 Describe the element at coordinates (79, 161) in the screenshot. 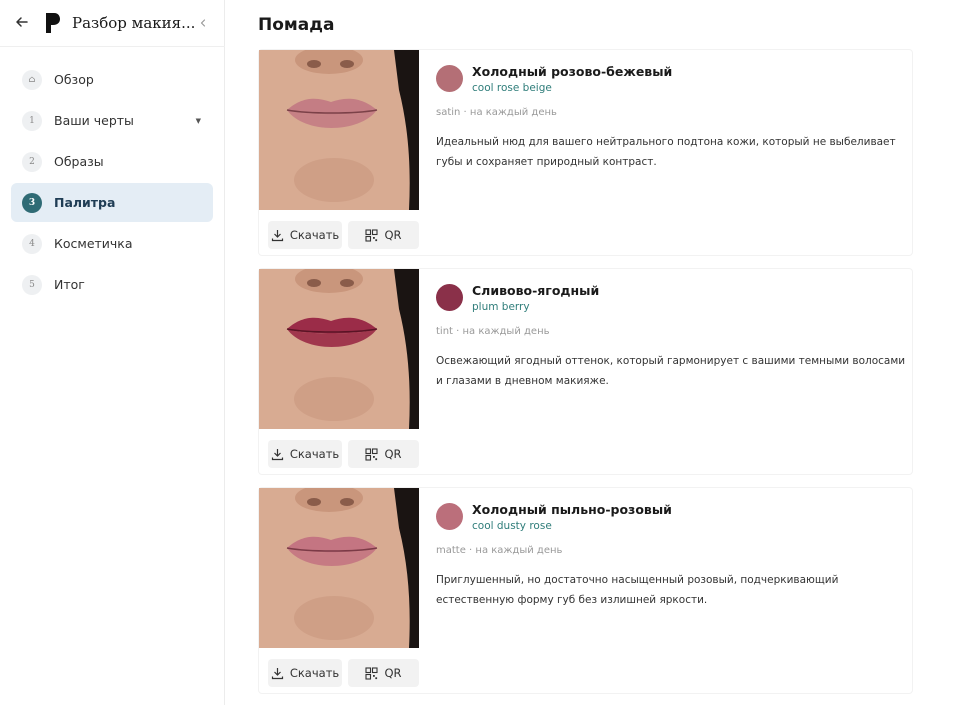

I see `sidebar-item-label: Образы` at that location.